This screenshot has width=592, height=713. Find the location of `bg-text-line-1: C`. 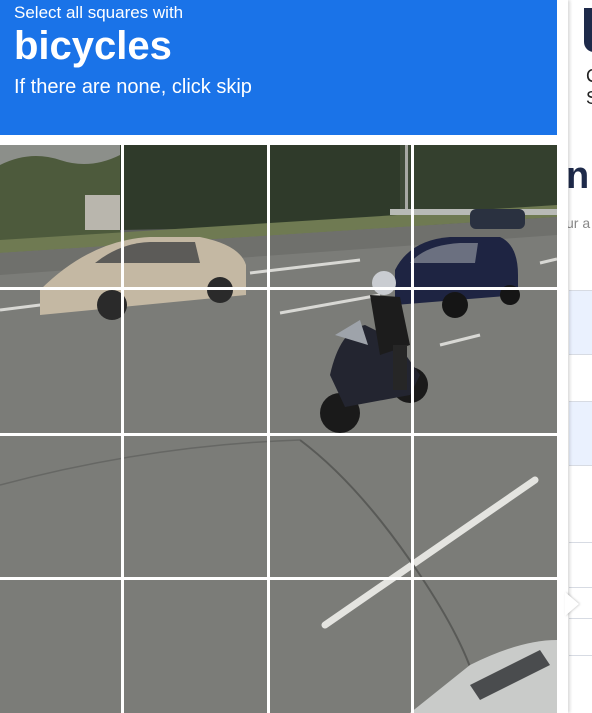

bg-text-line-1: C is located at coordinates (589, 76).